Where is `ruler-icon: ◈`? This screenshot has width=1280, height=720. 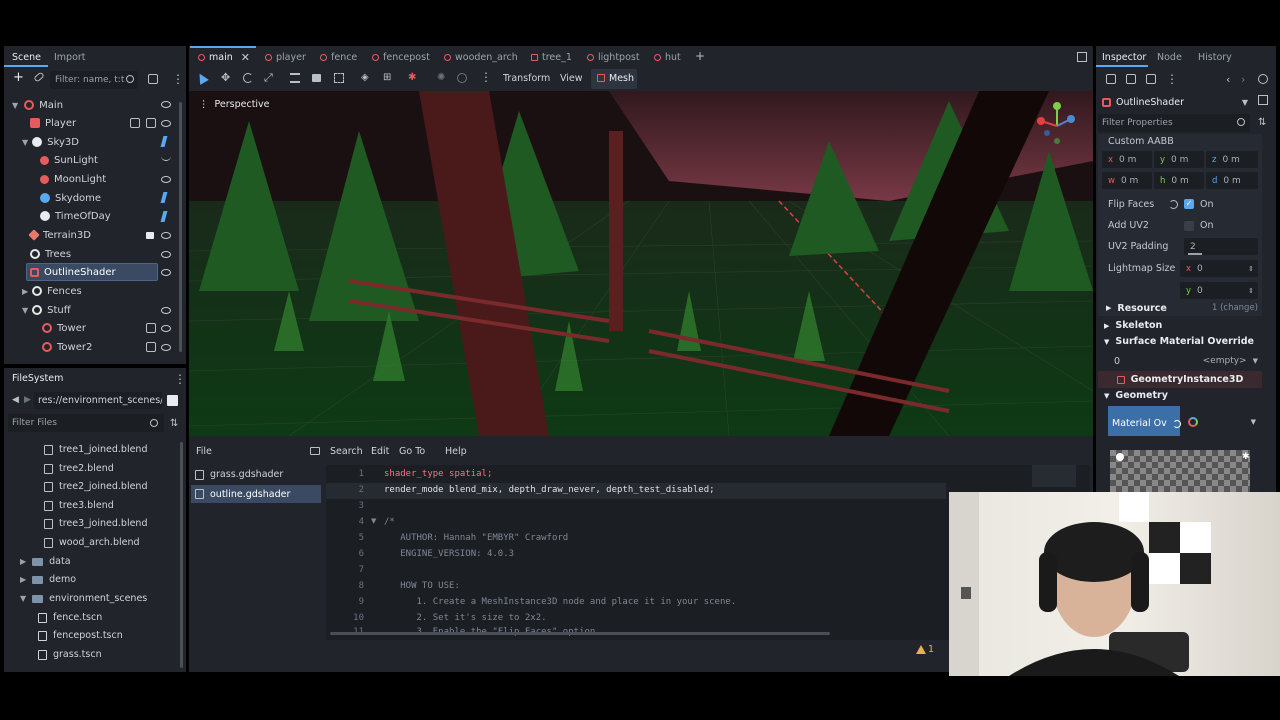
ruler-icon: ◈ is located at coordinates (365, 77).